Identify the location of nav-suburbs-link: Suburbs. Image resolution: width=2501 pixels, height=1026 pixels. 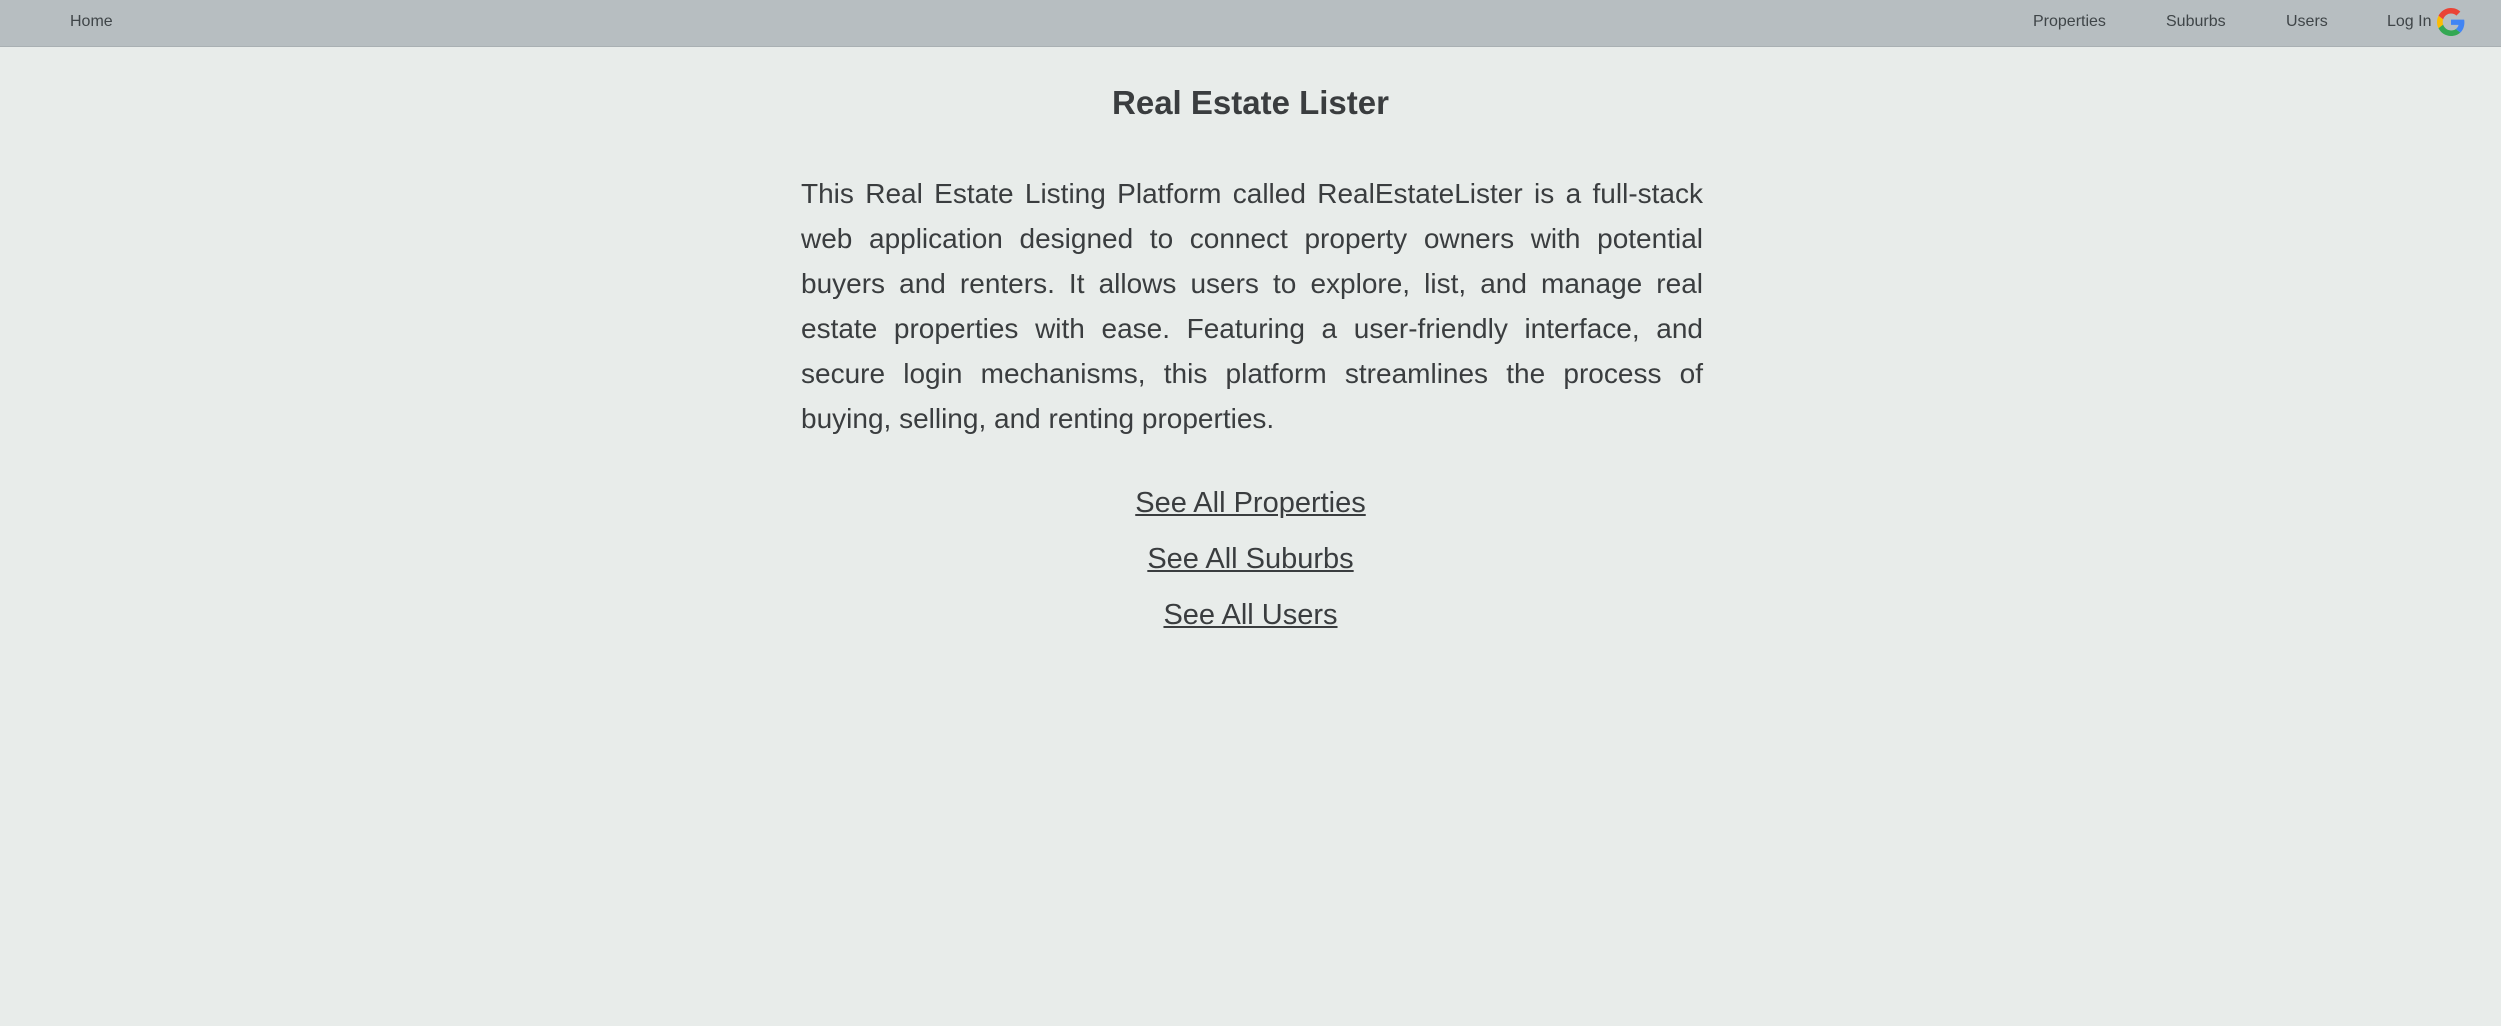
(2196, 22).